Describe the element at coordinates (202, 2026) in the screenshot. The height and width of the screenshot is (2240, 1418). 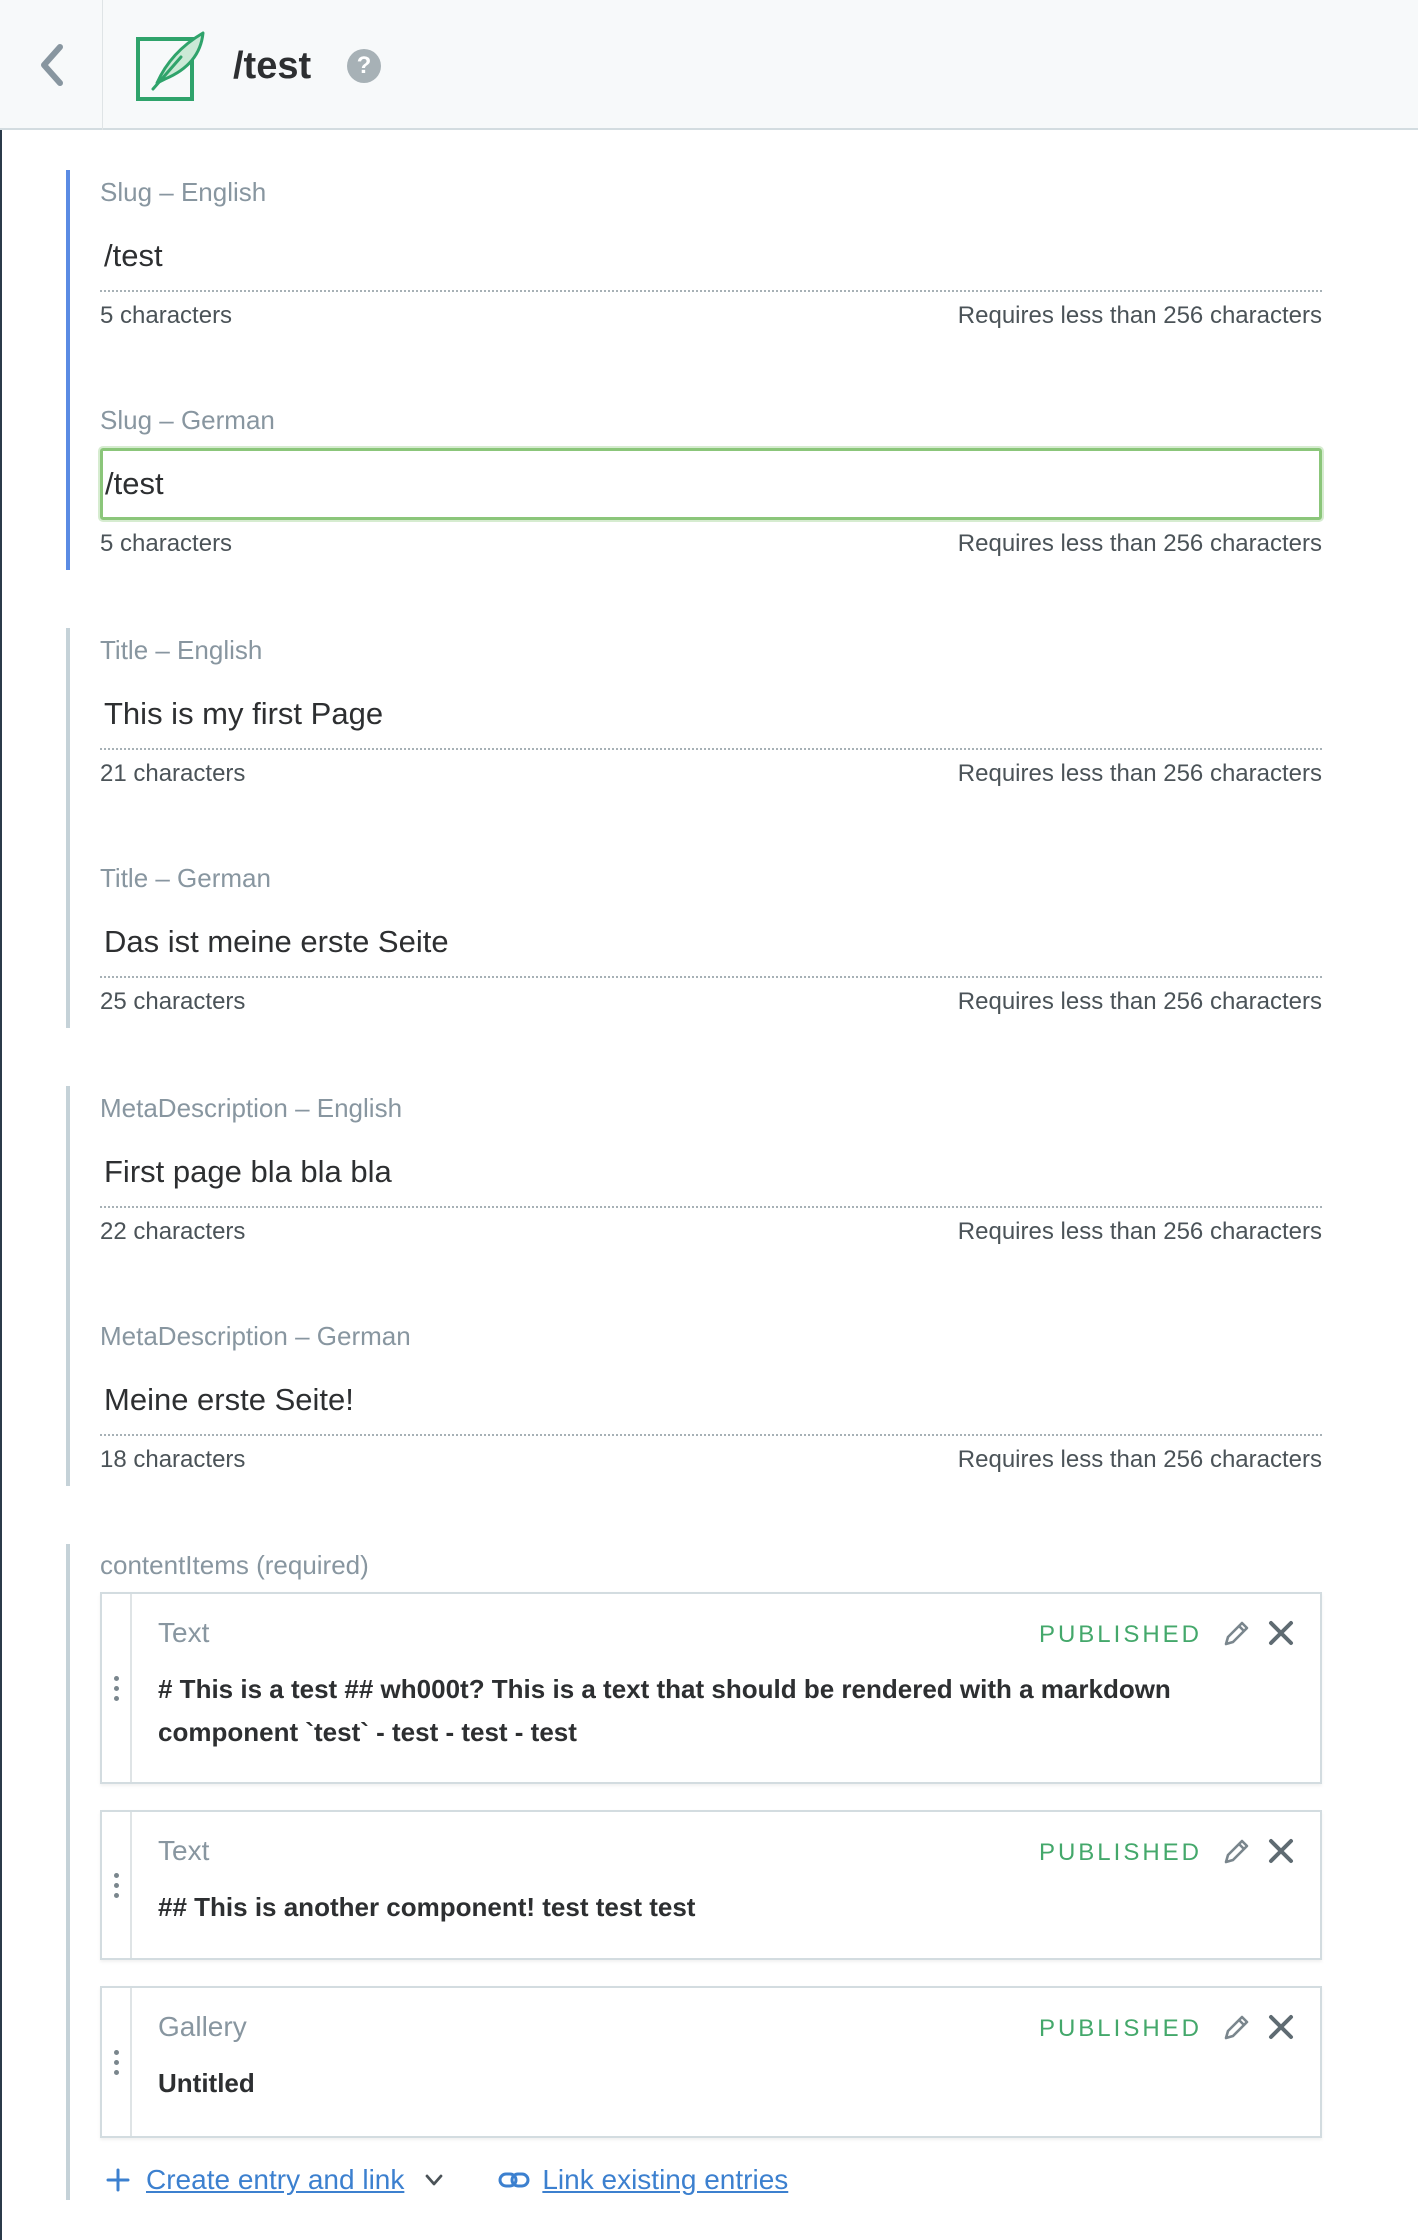
I see `entry-type: Gallery` at that location.